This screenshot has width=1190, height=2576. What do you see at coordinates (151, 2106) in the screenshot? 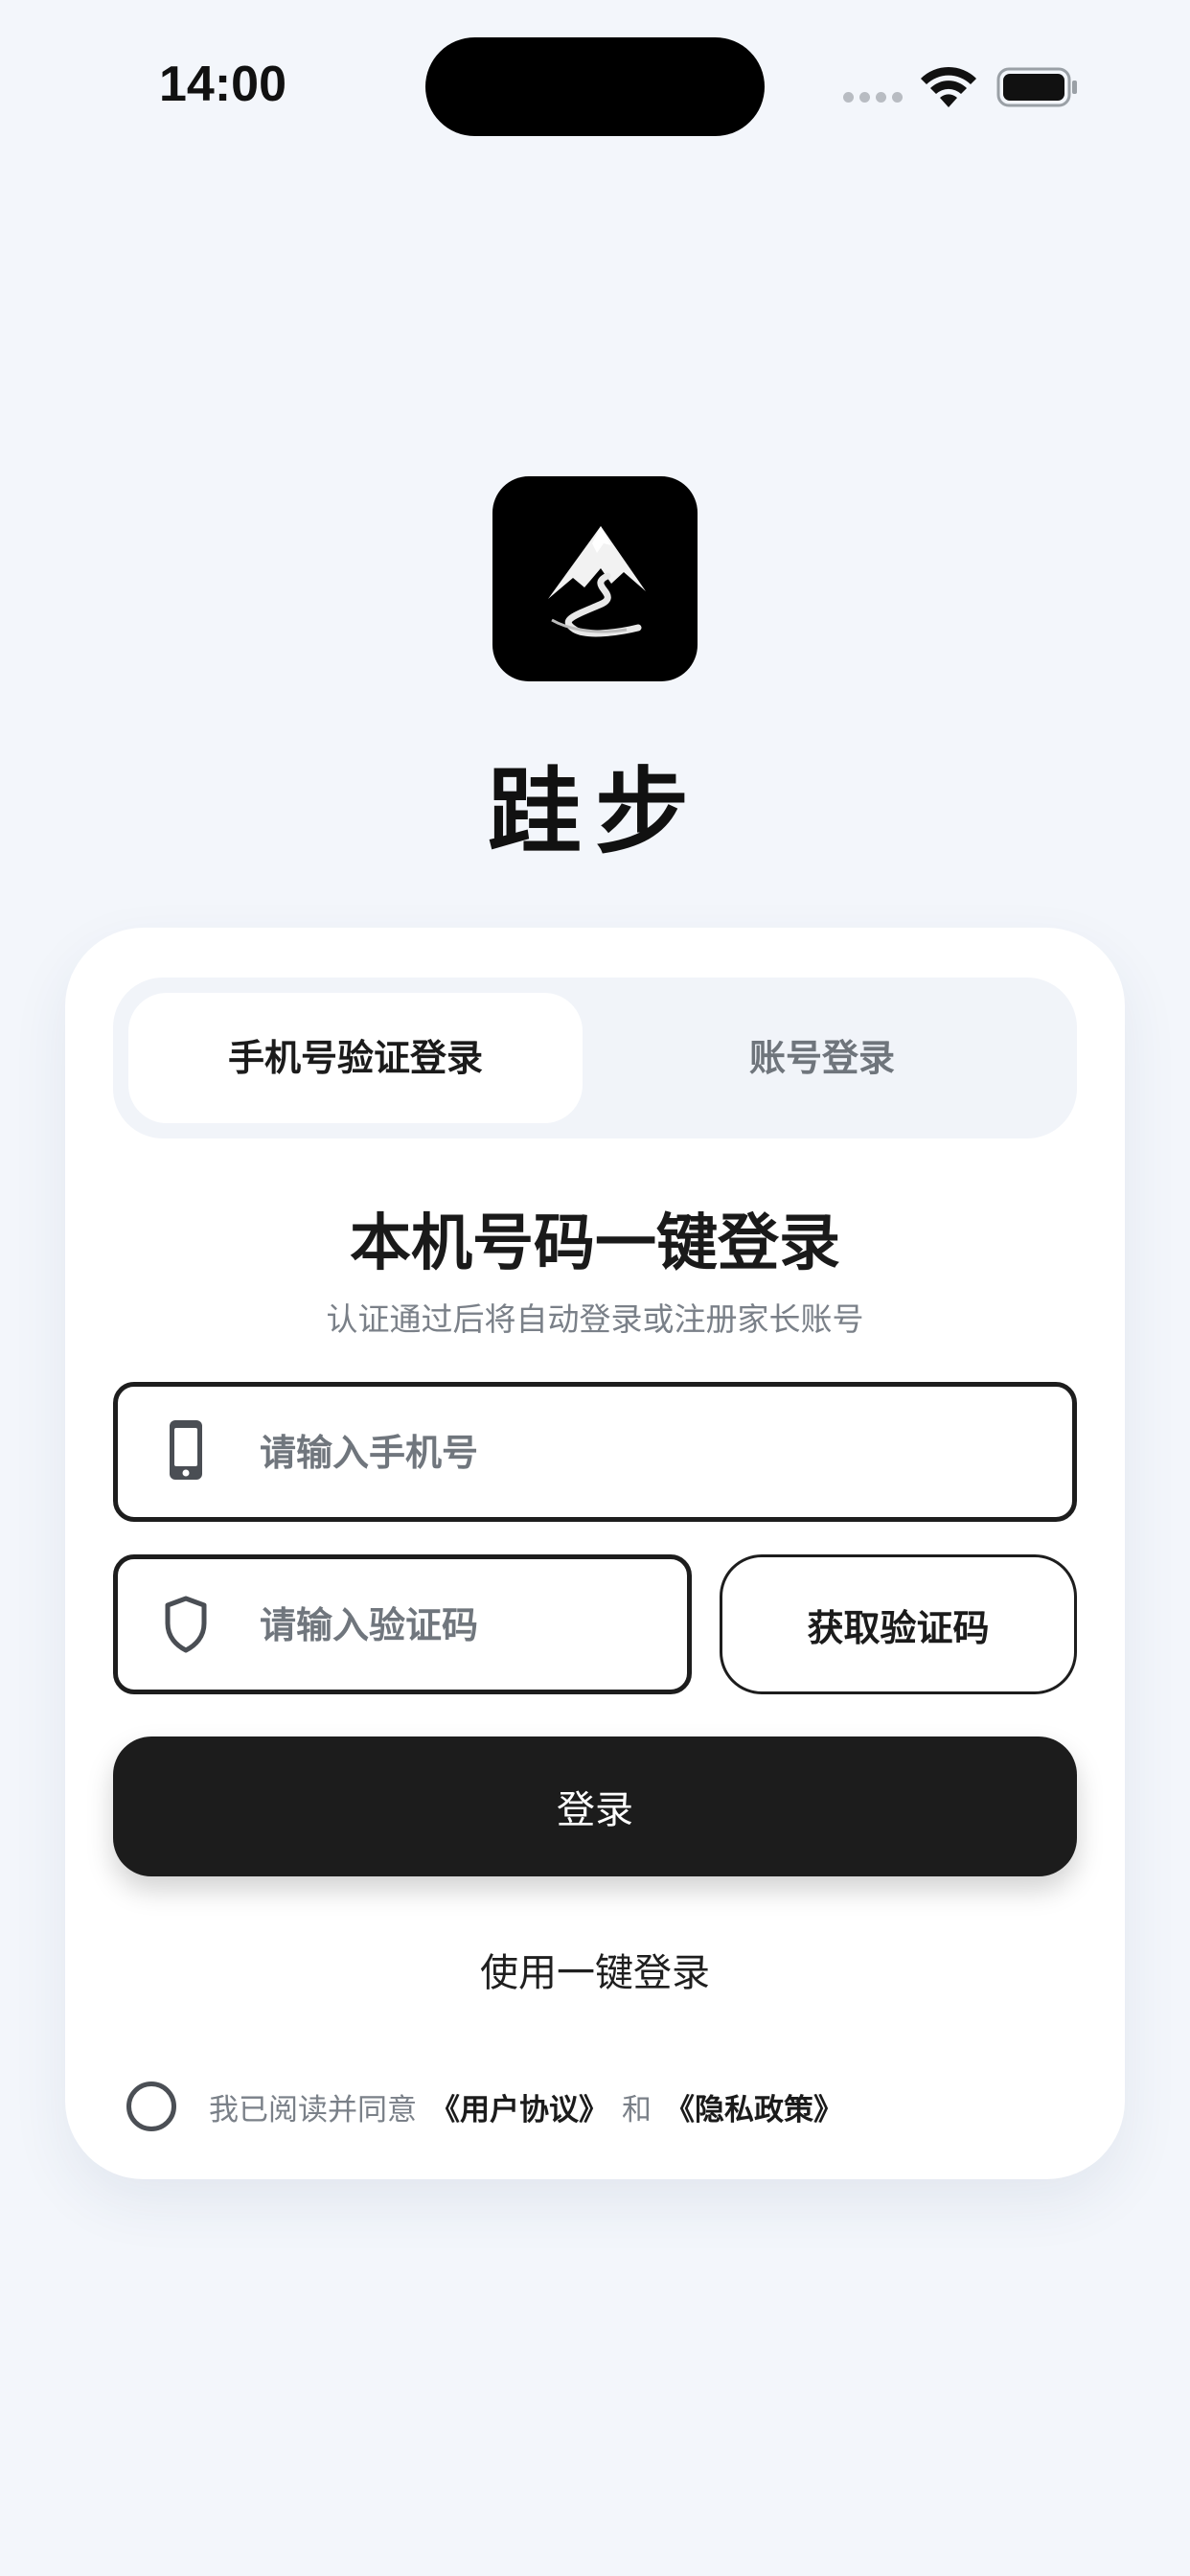
I see `agreement-checkbox` at bounding box center [151, 2106].